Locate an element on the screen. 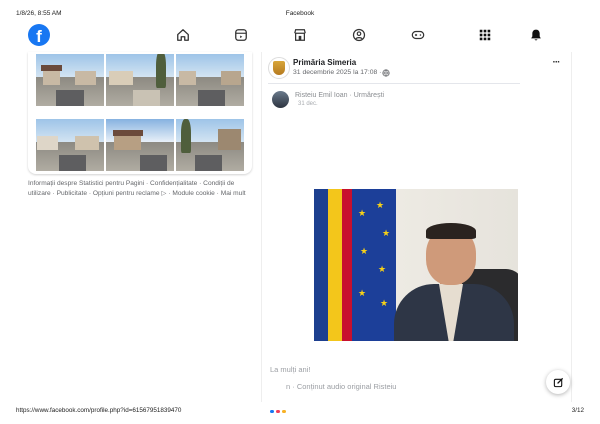  post-video: ★ ★ ★ ★ ★ ★ ★ is located at coordinates (416, 265).